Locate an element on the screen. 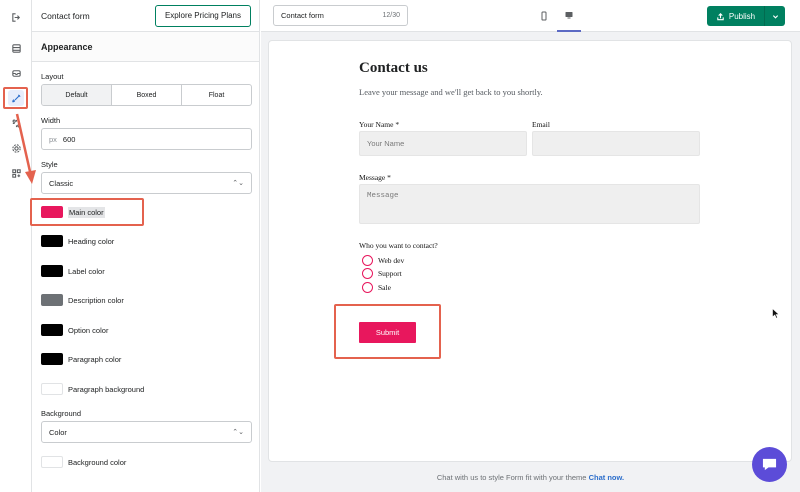  paragraph-color-row: Paragraph color is located at coordinates (81, 359).